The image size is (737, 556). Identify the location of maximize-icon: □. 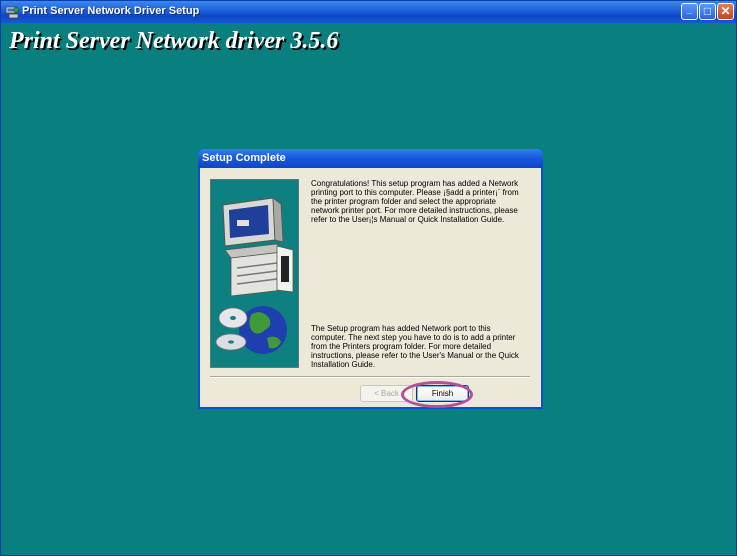
(707, 11).